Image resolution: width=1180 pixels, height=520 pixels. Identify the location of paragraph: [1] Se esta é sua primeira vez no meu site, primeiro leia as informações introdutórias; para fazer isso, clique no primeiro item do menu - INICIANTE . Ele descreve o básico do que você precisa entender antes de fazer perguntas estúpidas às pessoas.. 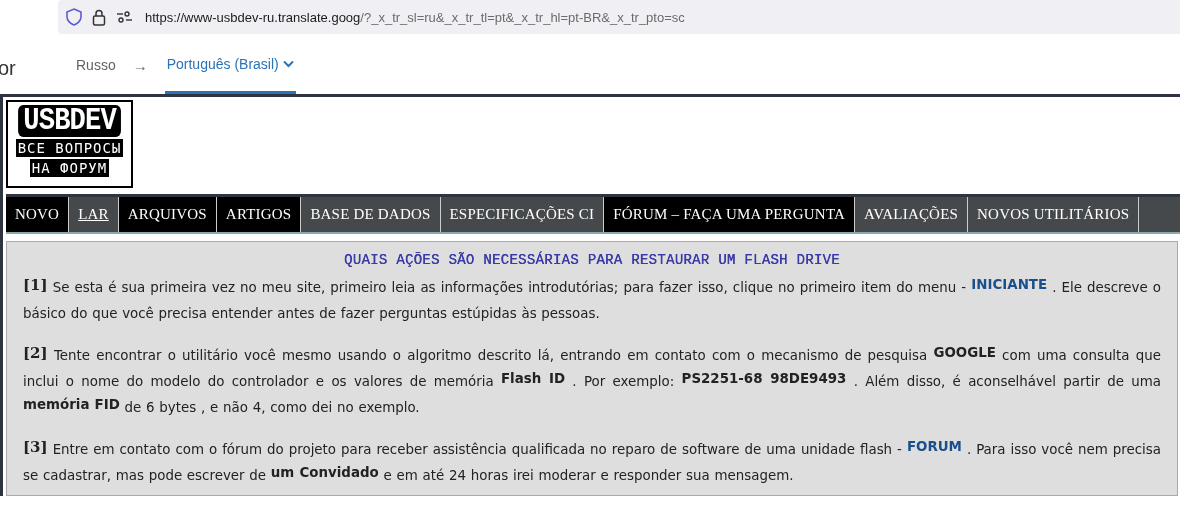
(592, 299).